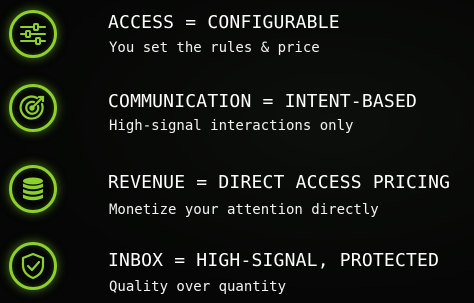 The width and height of the screenshot is (474, 303). What do you see at coordinates (198, 287) in the screenshot?
I see `feature-subtitle: Quality over quantity` at bounding box center [198, 287].